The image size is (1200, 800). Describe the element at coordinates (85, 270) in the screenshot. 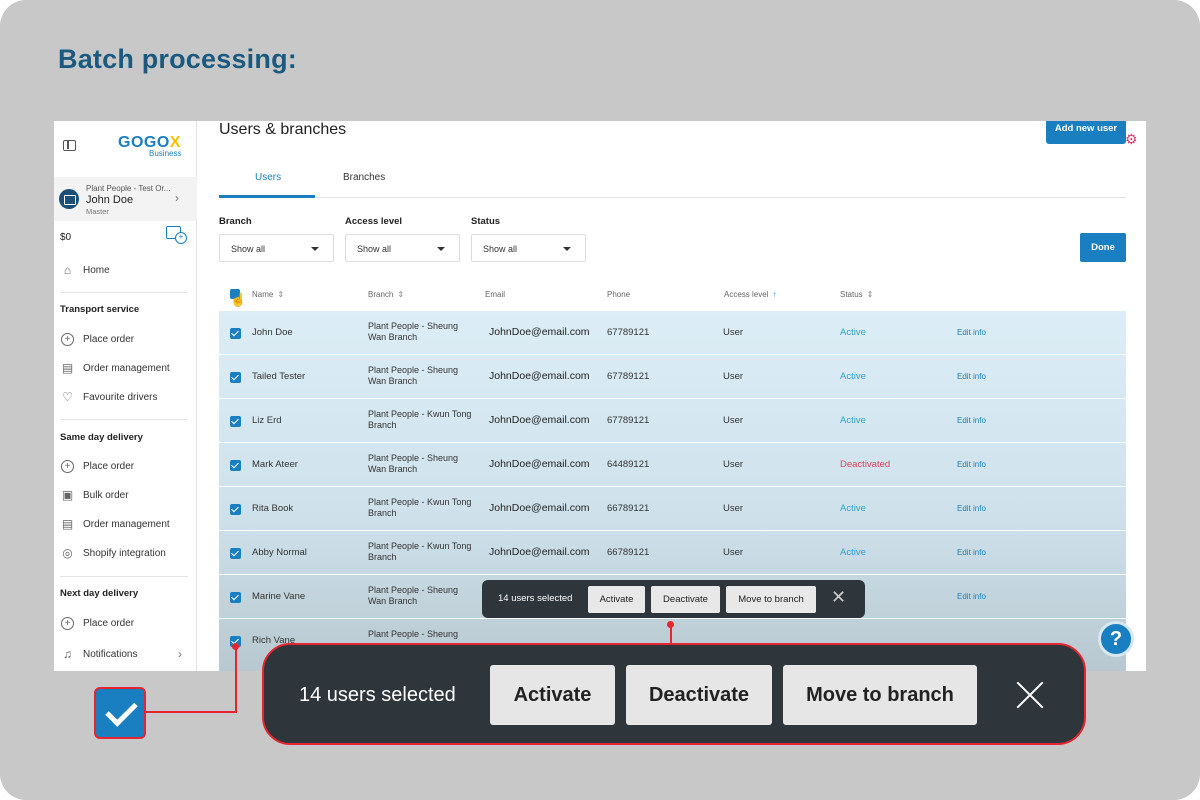

I see `sidebar-item-home: ⌂ Home` at that location.